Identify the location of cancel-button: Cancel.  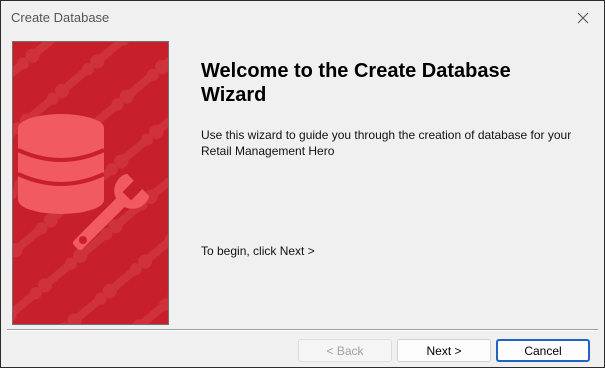
(543, 350).